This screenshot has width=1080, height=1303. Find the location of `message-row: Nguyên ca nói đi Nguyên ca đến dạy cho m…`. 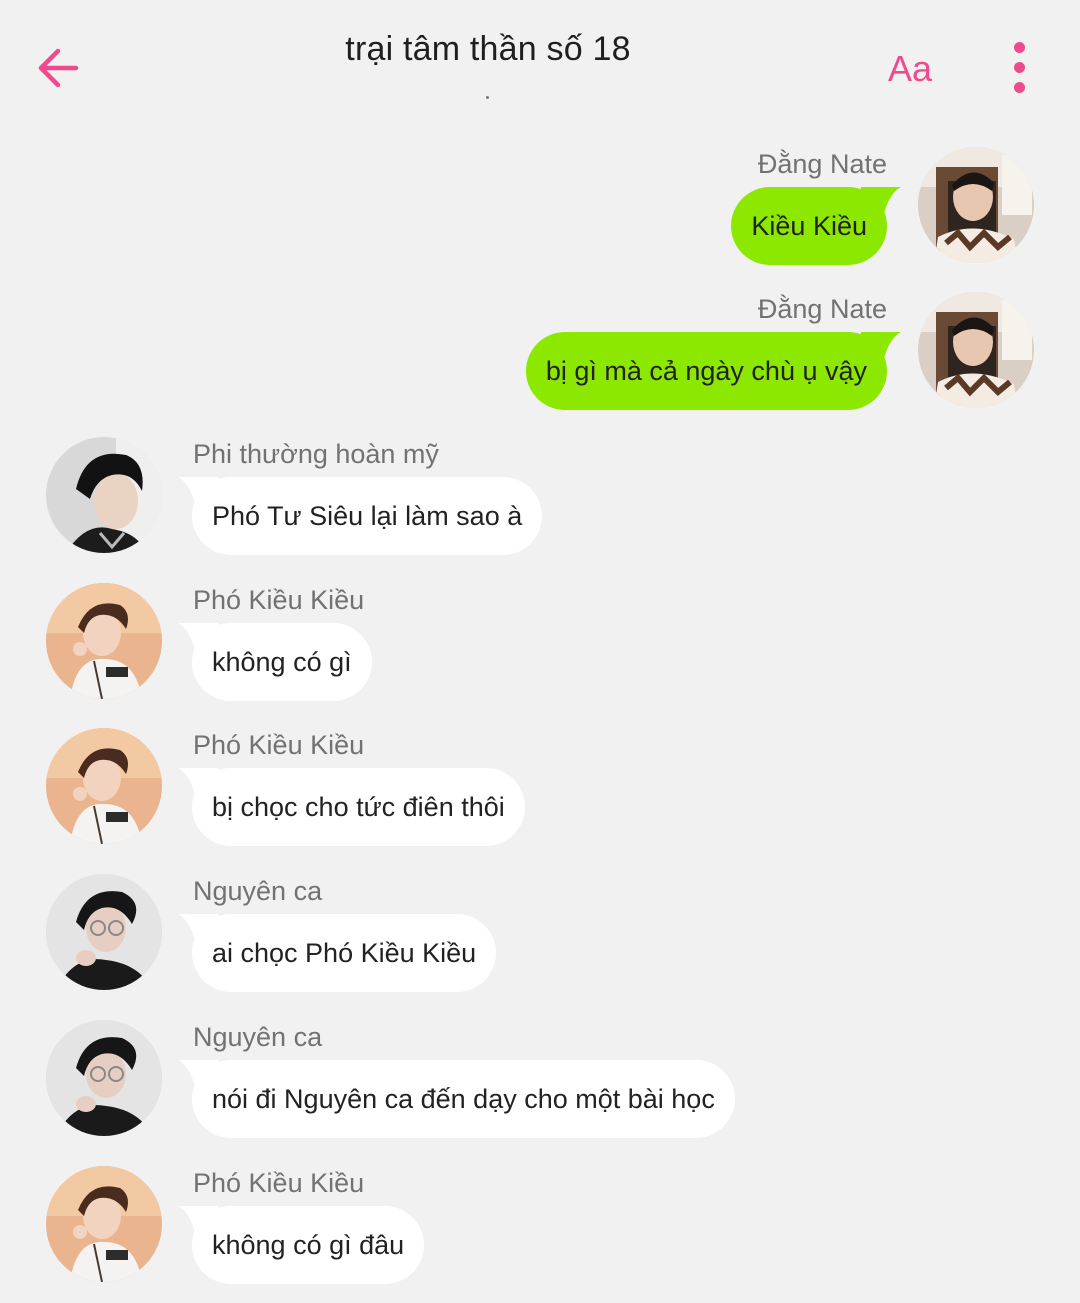

message-row: Nguyên ca nói đi Nguyên ca đến dạy cho m… is located at coordinates (540, 1085).